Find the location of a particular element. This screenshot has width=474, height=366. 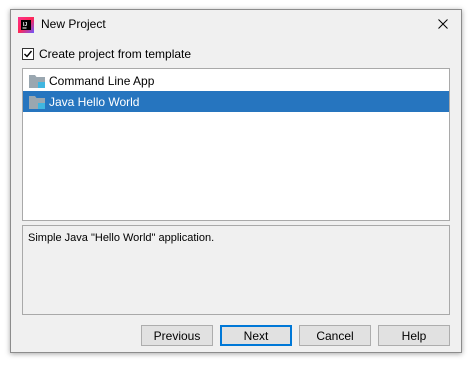

next-button: Next is located at coordinates (256, 335).